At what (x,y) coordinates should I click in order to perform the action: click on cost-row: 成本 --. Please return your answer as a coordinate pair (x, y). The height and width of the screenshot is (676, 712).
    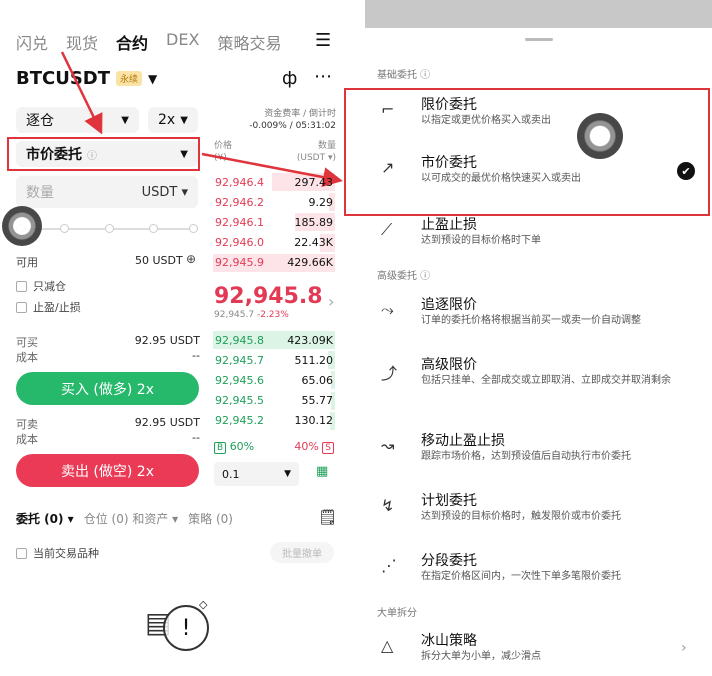
    Looking at the image, I should click on (108, 357).